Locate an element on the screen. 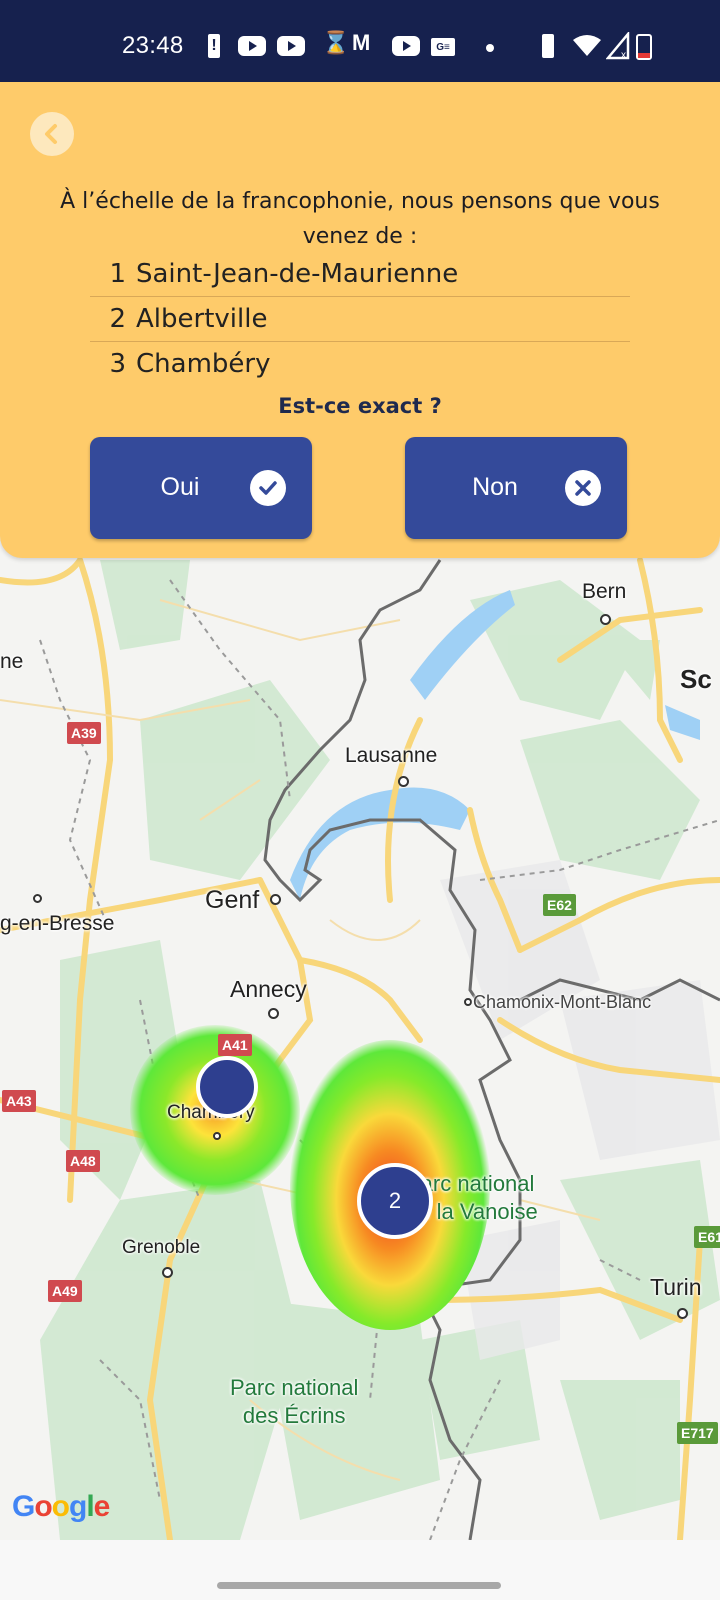 This screenshot has width=720, height=1600. map-label-bern: Bern is located at coordinates (604, 591).